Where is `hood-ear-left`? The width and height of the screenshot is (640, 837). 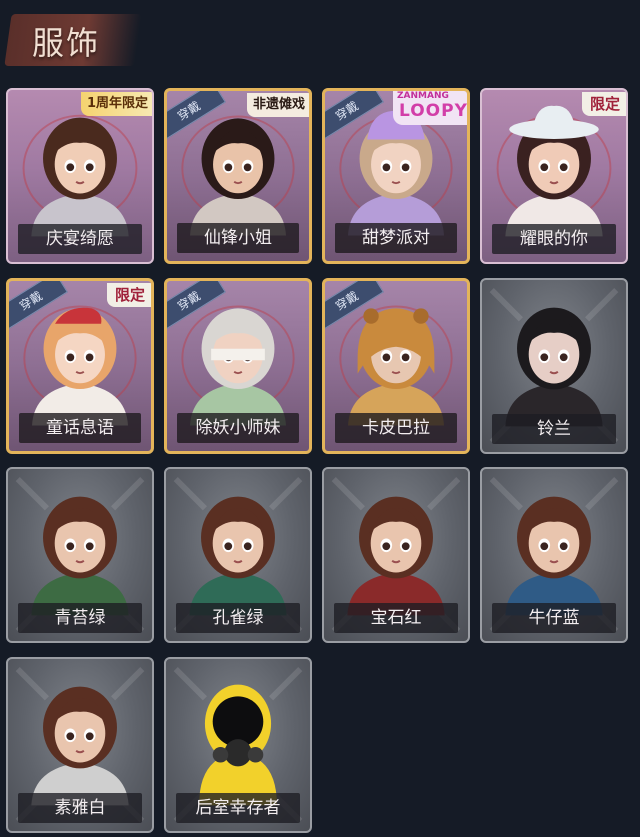 hood-ear-left is located at coordinates (371, 316).